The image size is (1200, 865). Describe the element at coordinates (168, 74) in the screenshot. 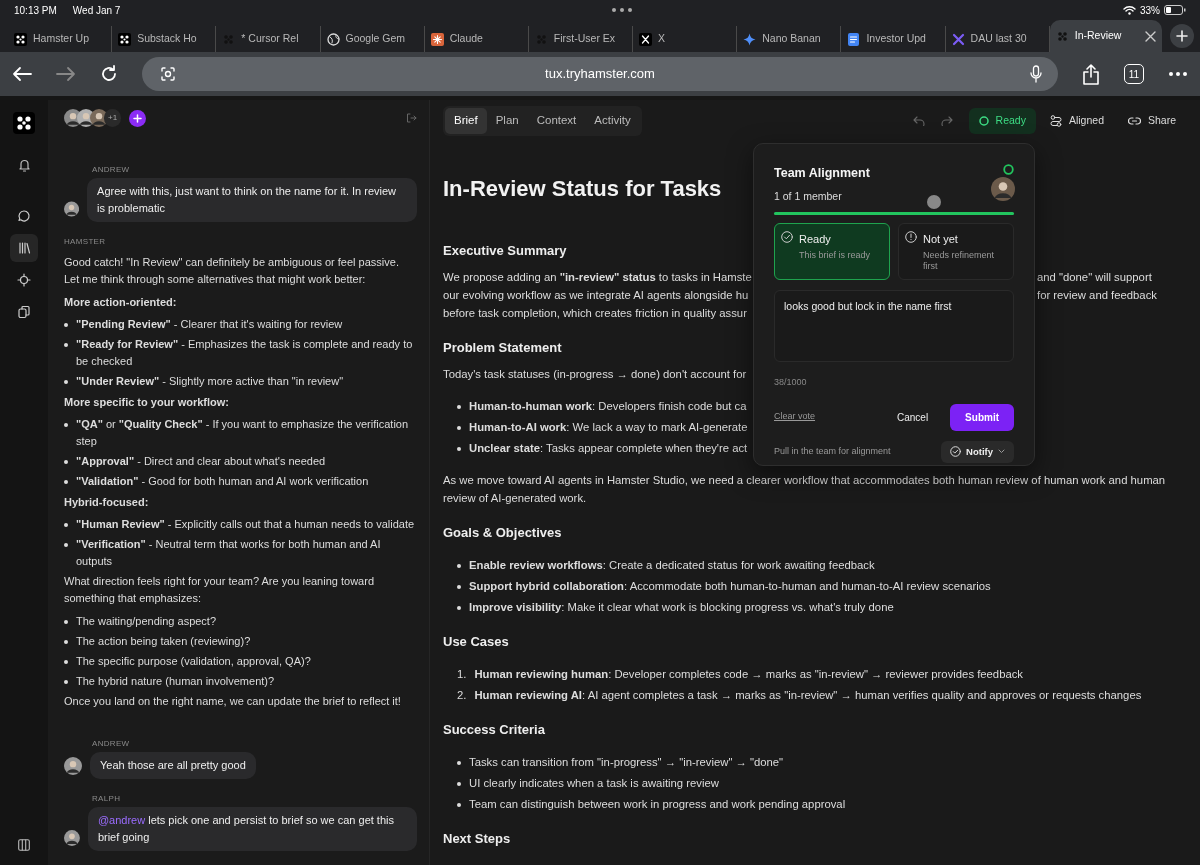

I see `lens-icon` at that location.